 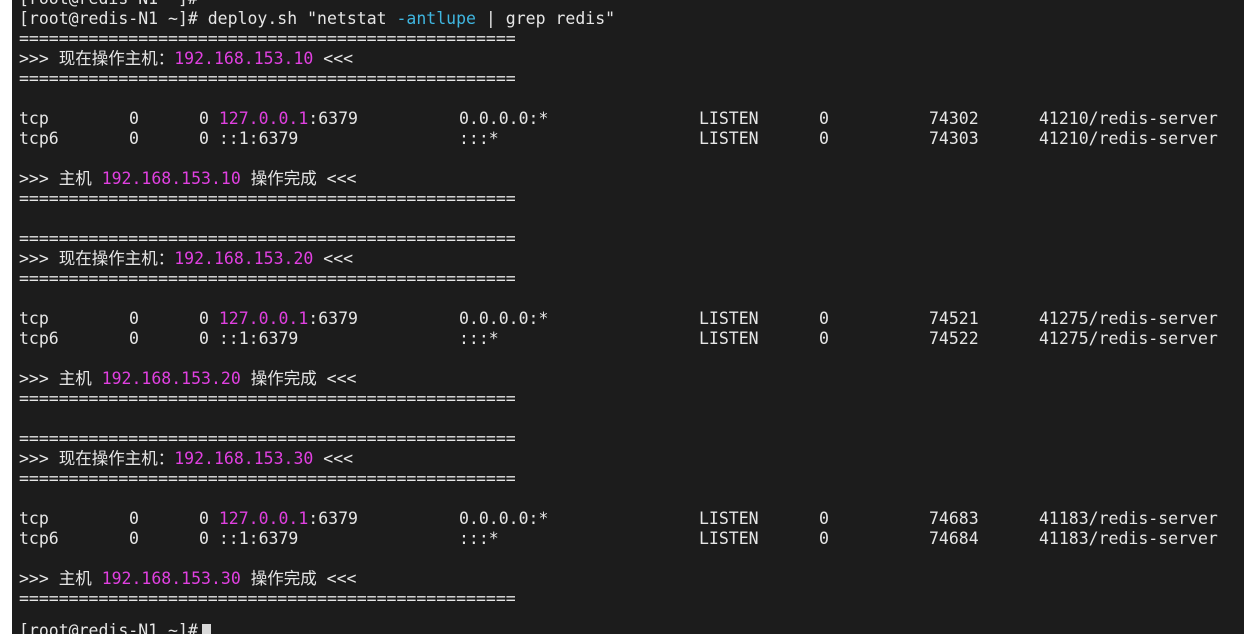 I want to click on current-prompt-line: [root@redis-N1 ~]#, so click(x=115, y=627).